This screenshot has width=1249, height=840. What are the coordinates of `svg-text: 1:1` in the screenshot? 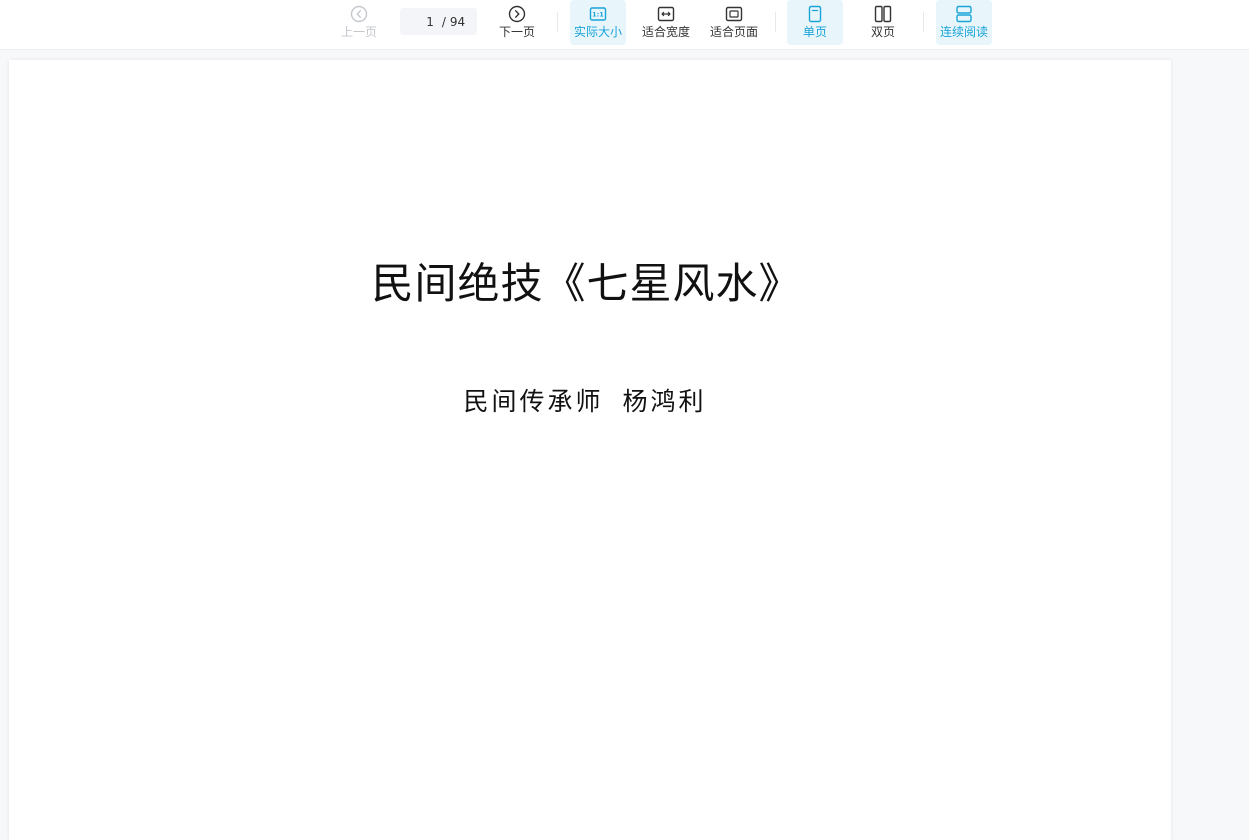 It's located at (598, 15).